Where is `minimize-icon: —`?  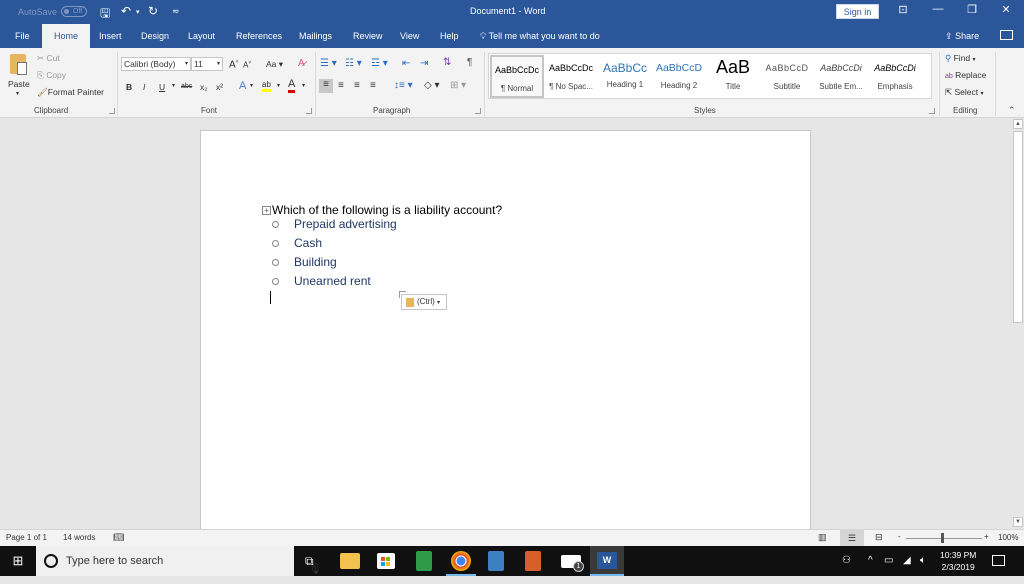 minimize-icon: — is located at coordinates (938, 9).